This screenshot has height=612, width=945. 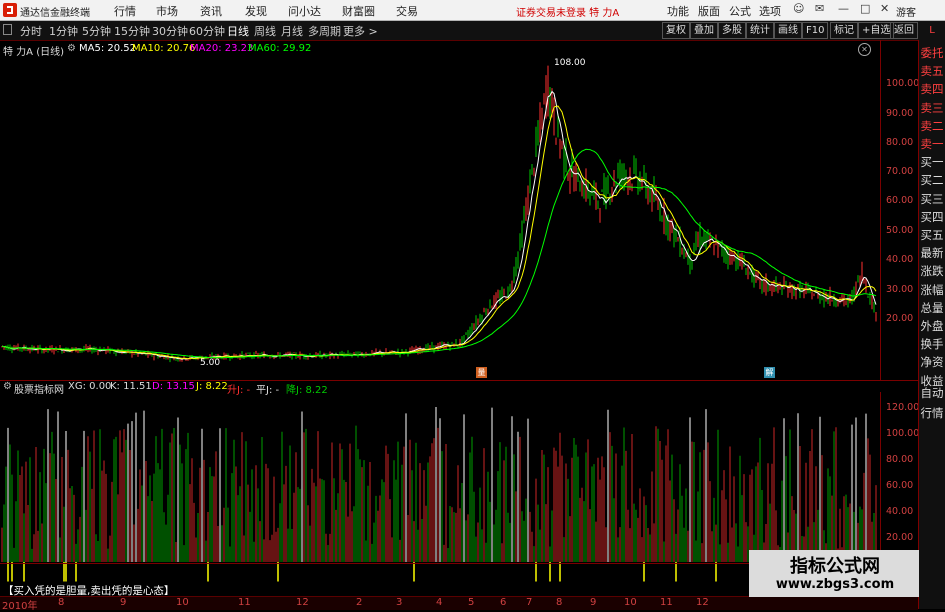 What do you see at coordinates (459, 603) in the screenshot?
I see `time-axis` at bounding box center [459, 603].